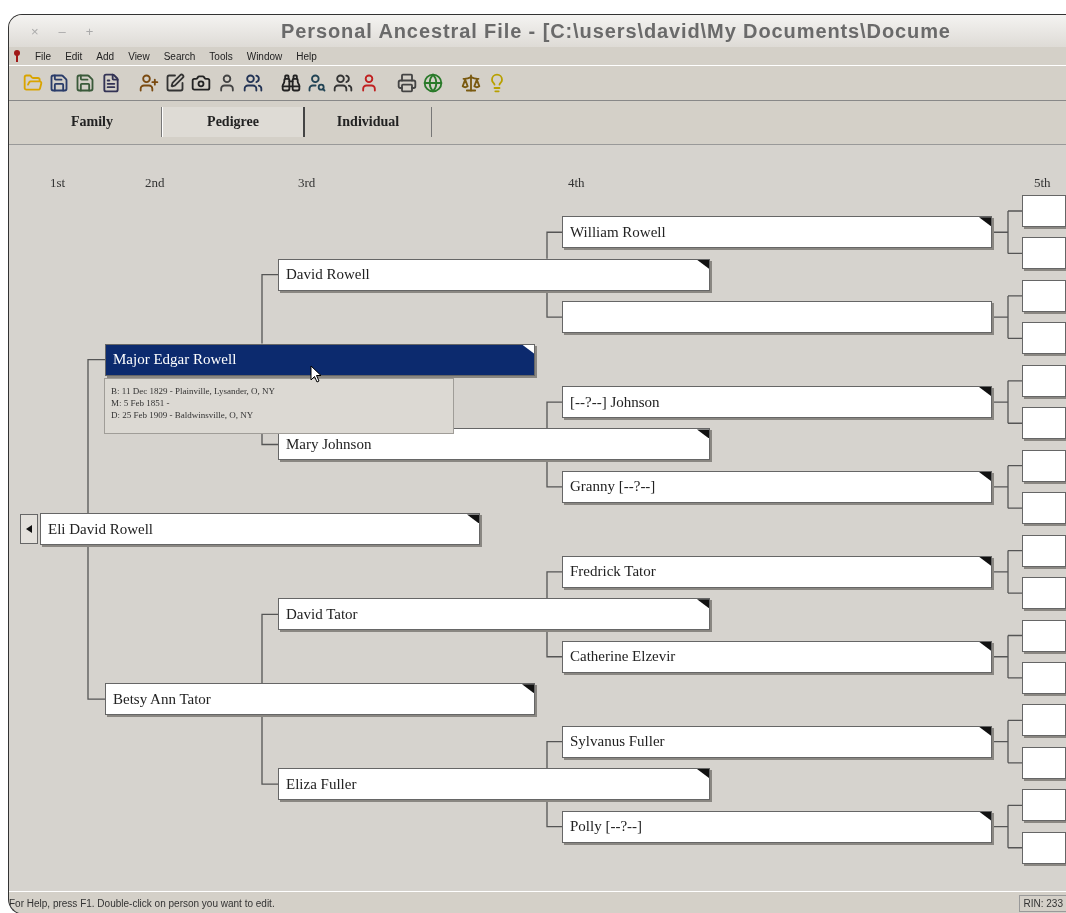 This screenshot has width=1066, height=913. What do you see at coordinates (74, 56) in the screenshot?
I see `menu-item: Edit` at bounding box center [74, 56].